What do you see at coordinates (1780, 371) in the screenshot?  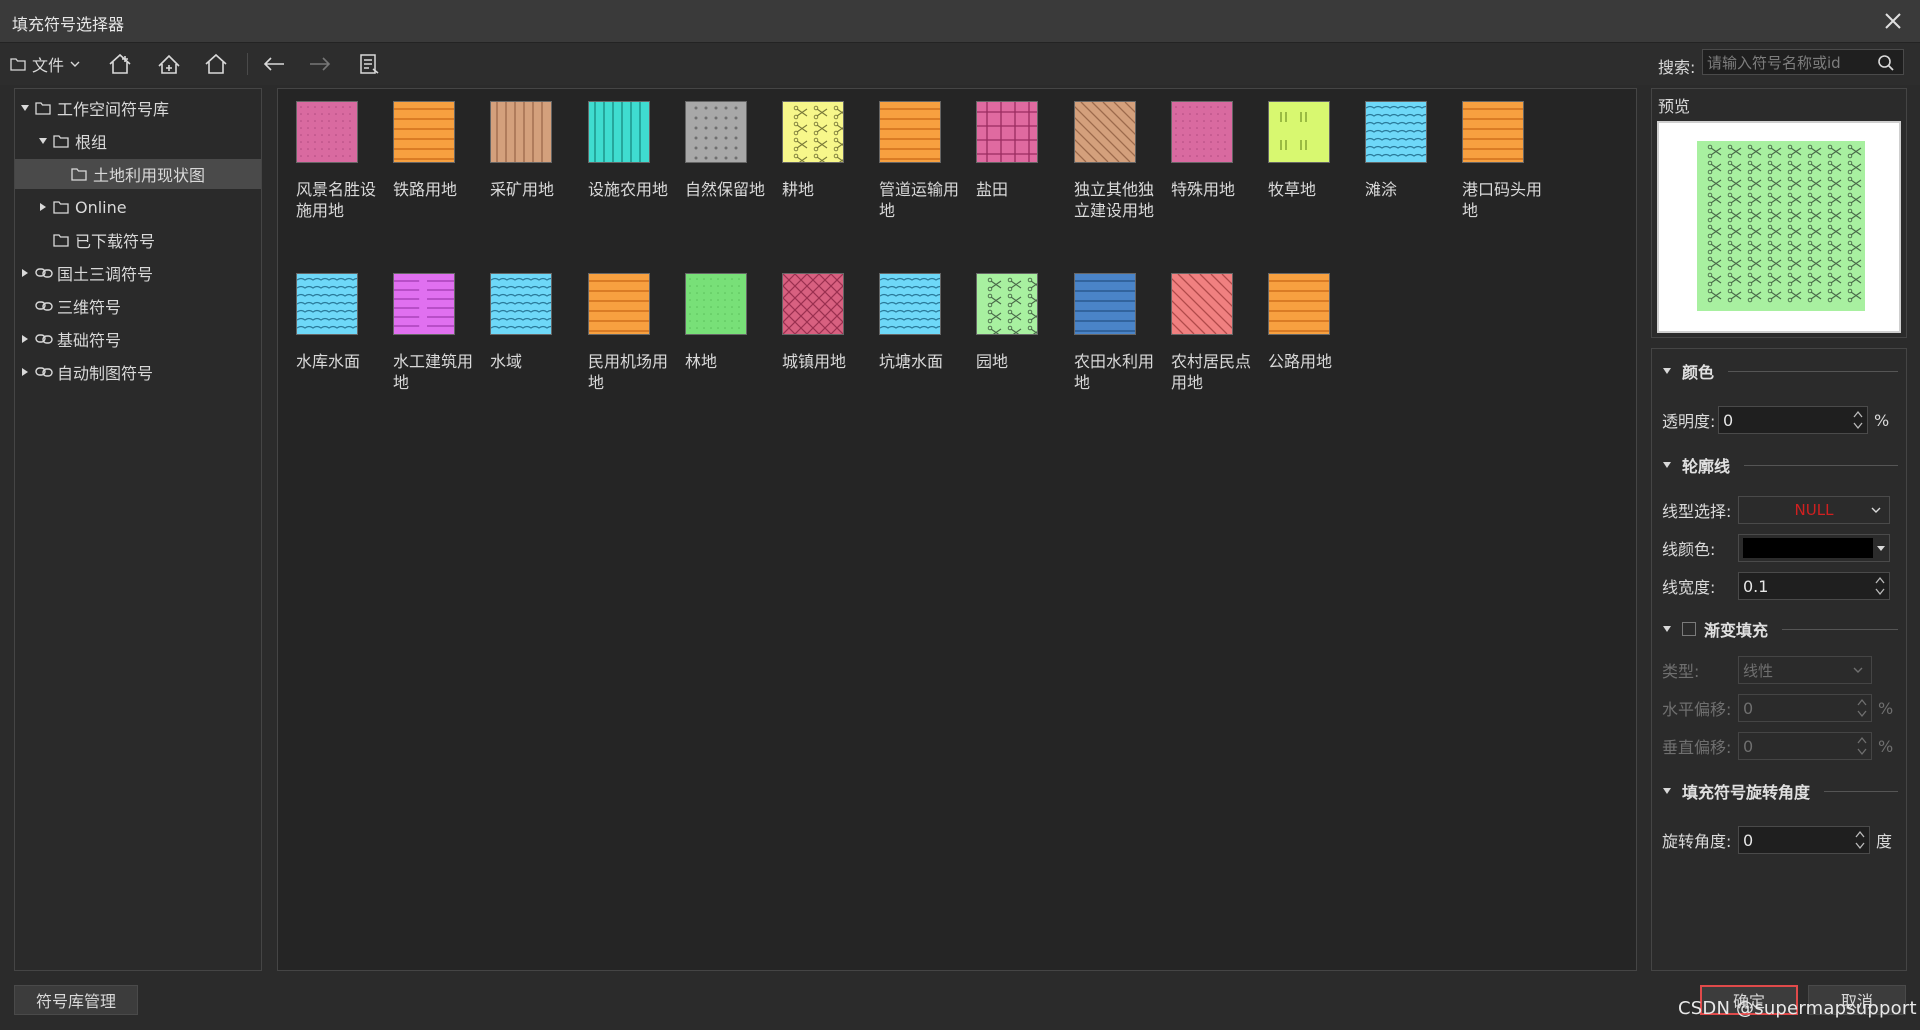 I see `color-section: 颜色` at bounding box center [1780, 371].